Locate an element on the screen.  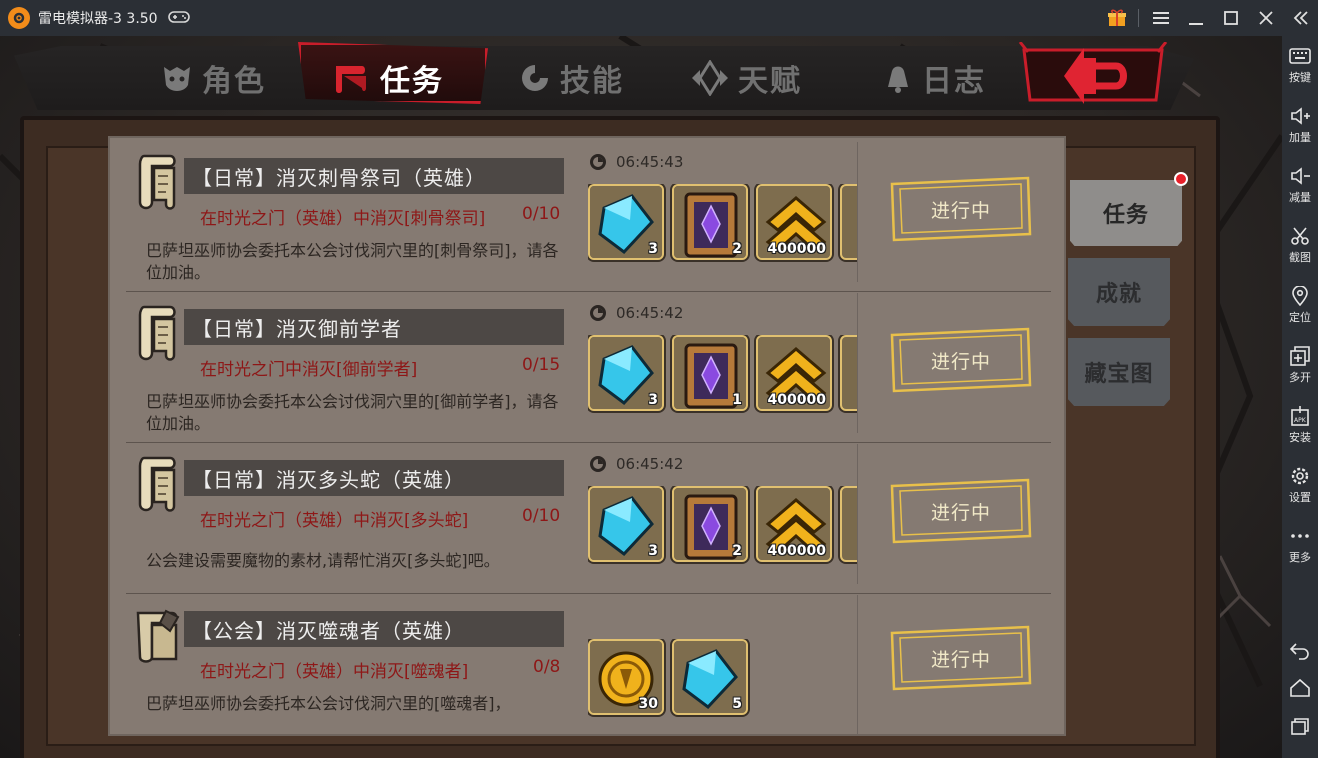
android-back-button is located at coordinates (1300, 652).